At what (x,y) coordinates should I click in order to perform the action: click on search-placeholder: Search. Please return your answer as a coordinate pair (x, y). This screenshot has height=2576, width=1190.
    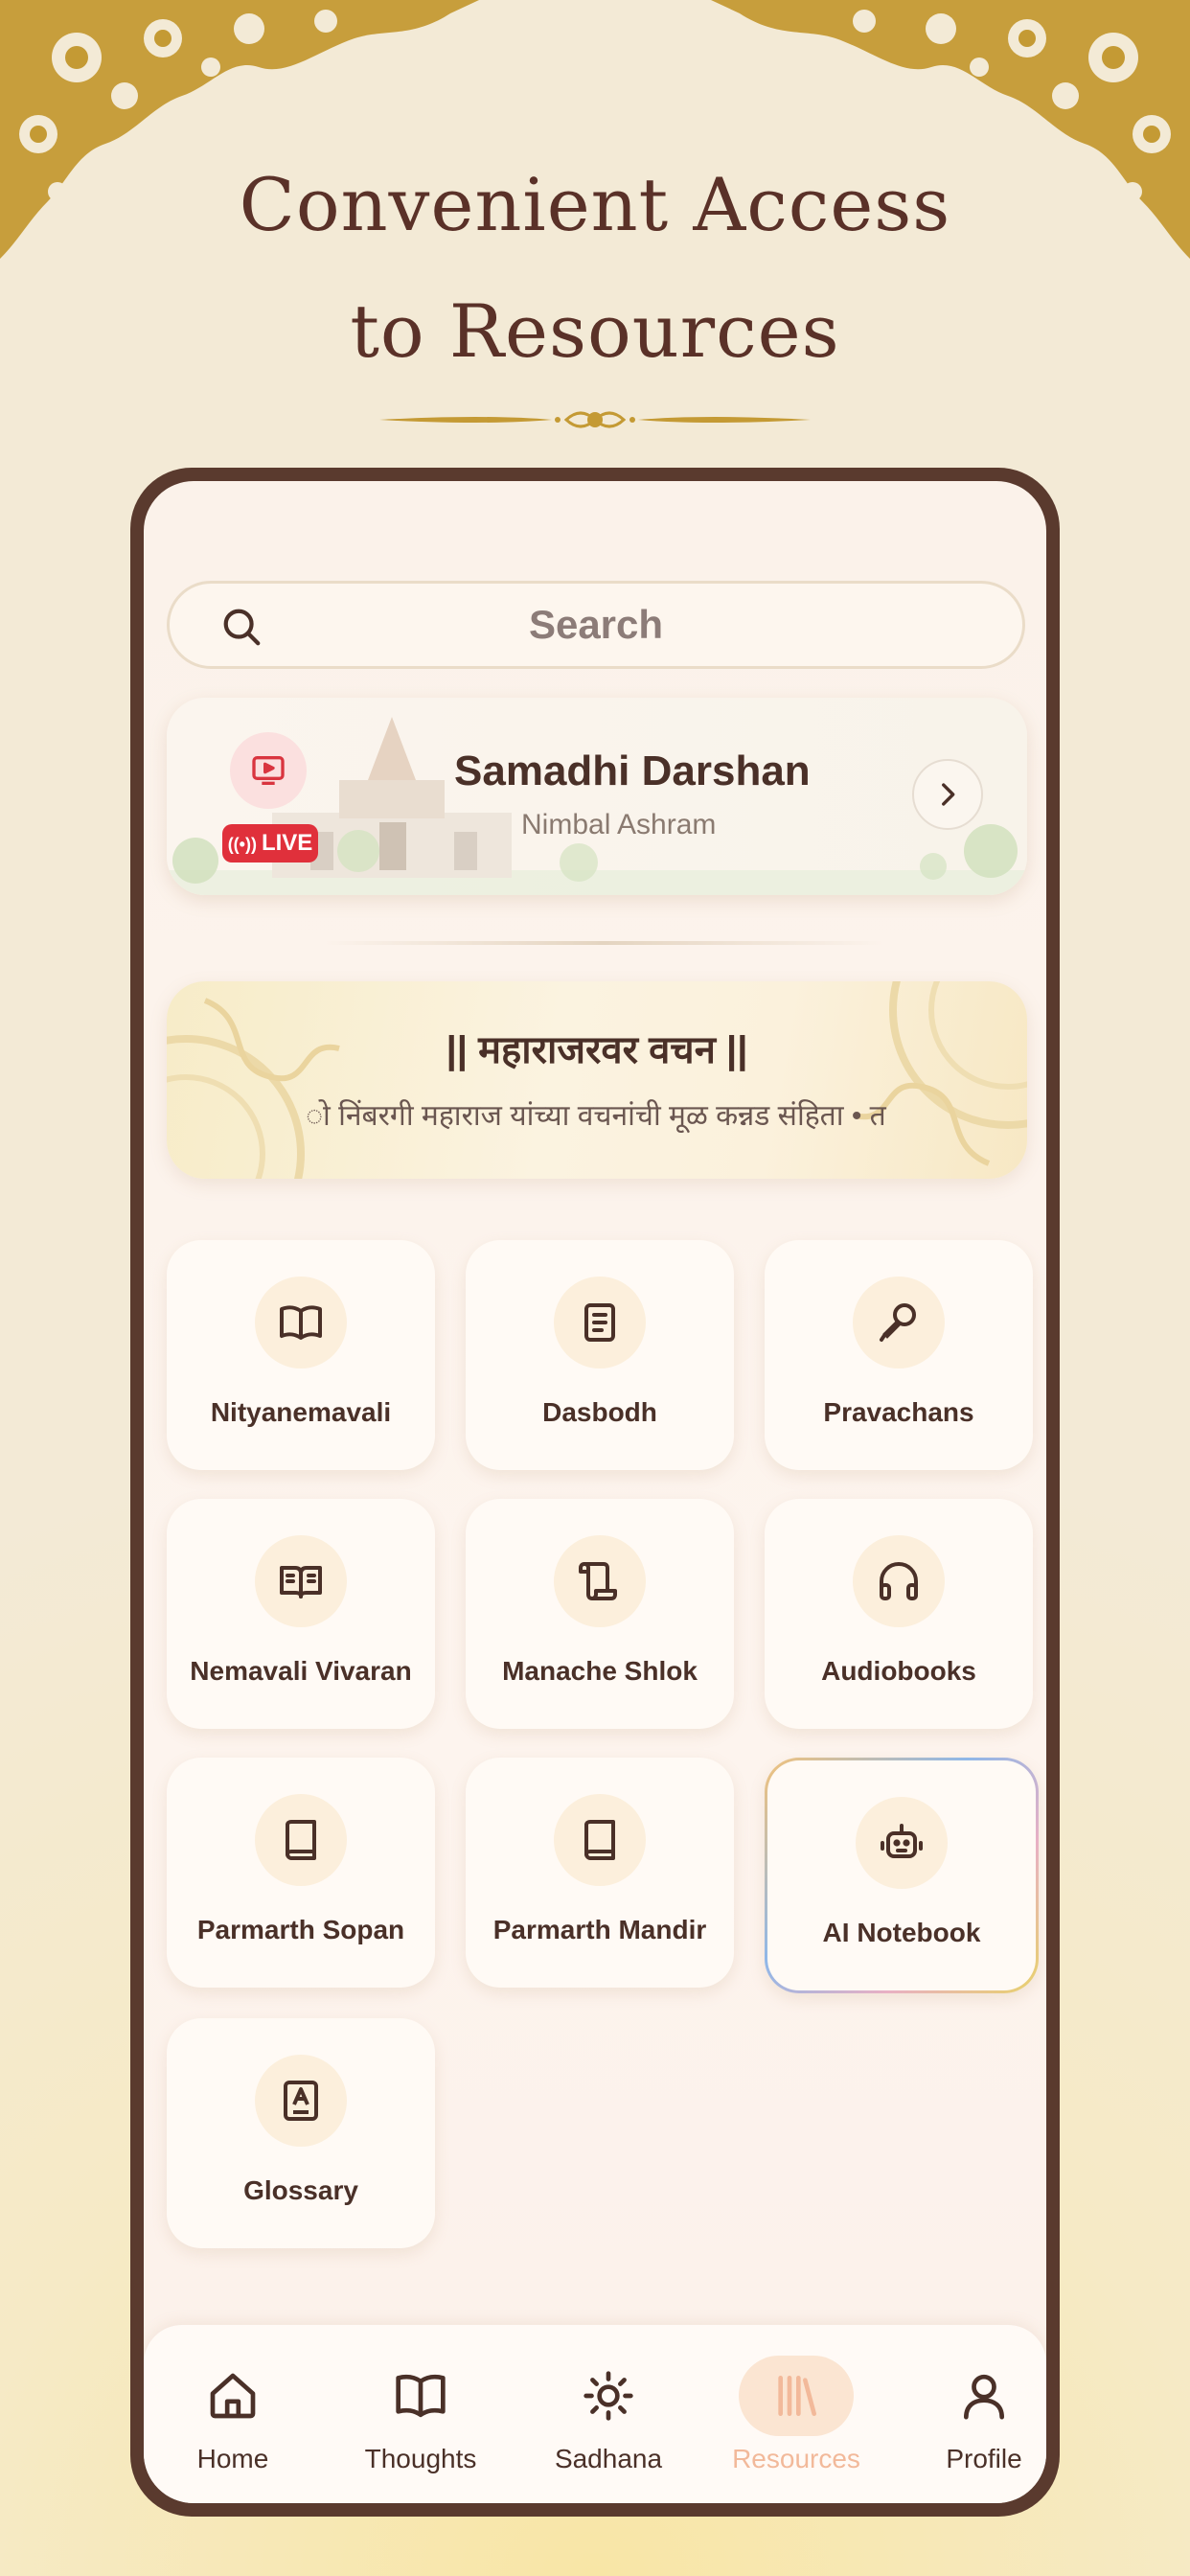
    Looking at the image, I should click on (596, 624).